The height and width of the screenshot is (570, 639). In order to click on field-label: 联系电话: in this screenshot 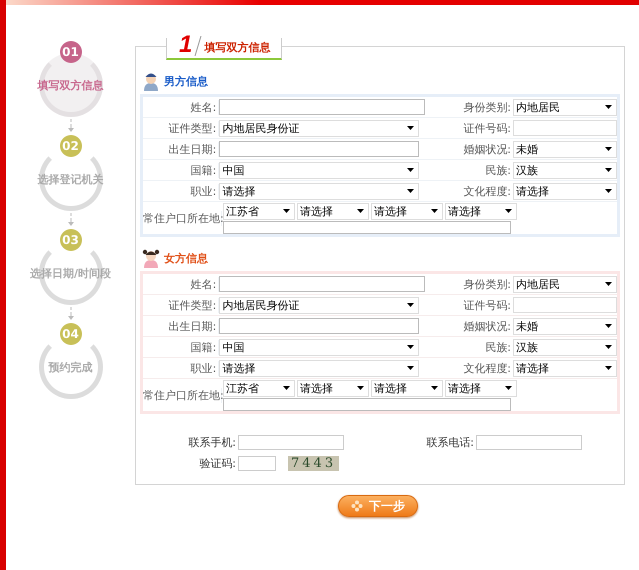, I will do `click(449, 442)`.